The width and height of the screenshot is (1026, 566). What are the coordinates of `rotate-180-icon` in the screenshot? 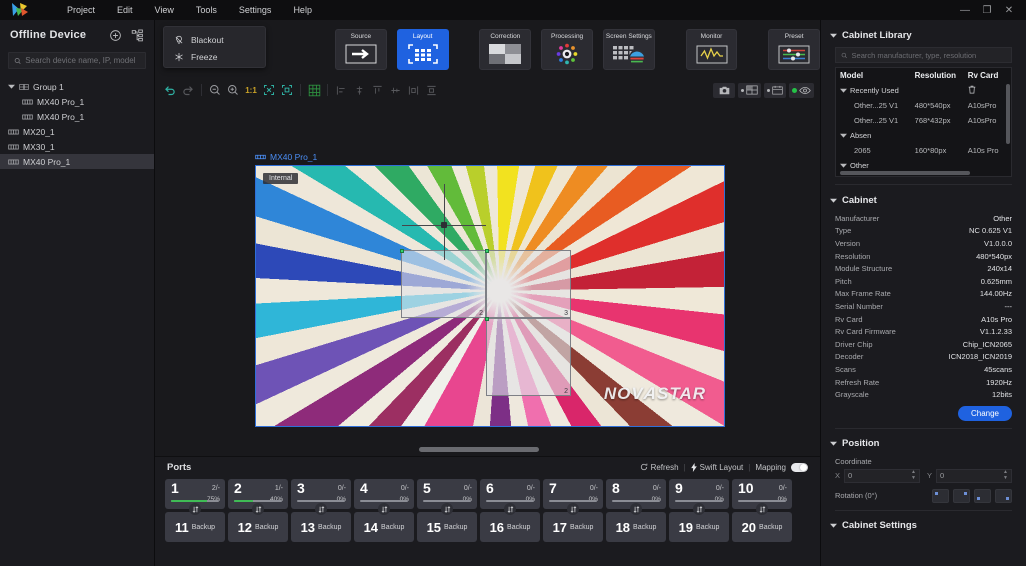 It's located at (982, 495).